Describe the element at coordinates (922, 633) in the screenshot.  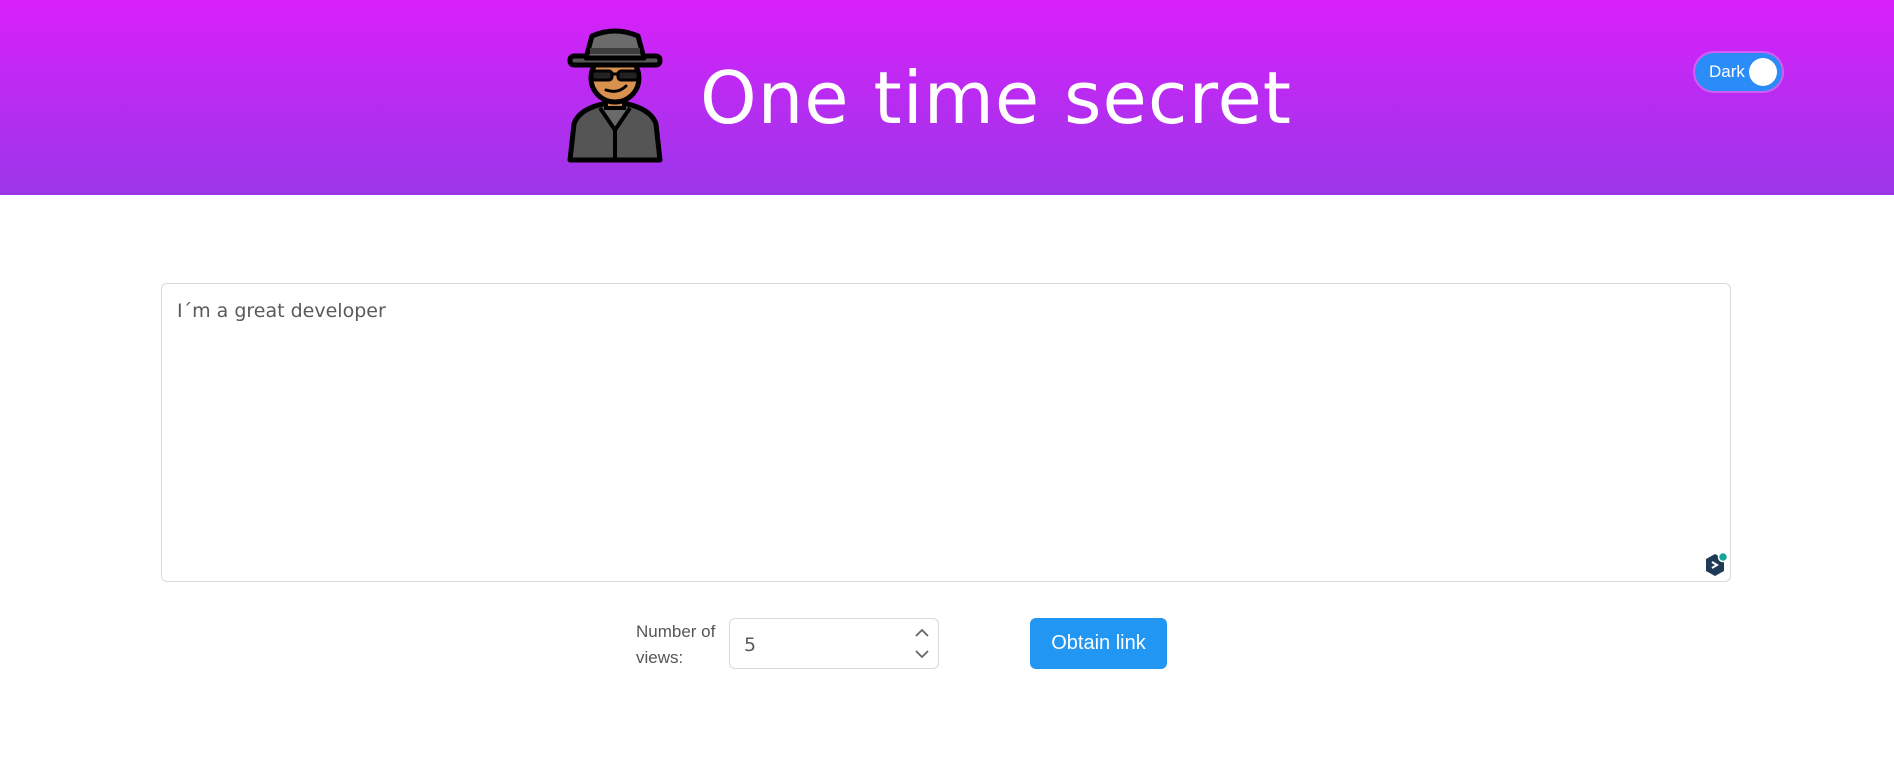
I see `chevron-up-icon` at that location.